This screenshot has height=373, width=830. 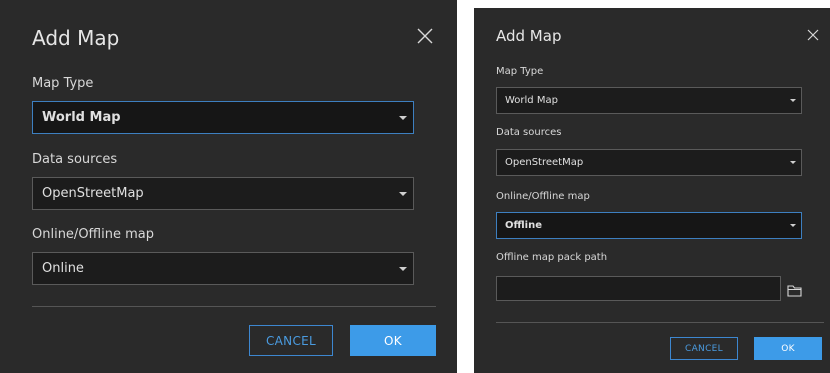 What do you see at coordinates (638, 288) in the screenshot?
I see `offline-path-input` at bounding box center [638, 288].